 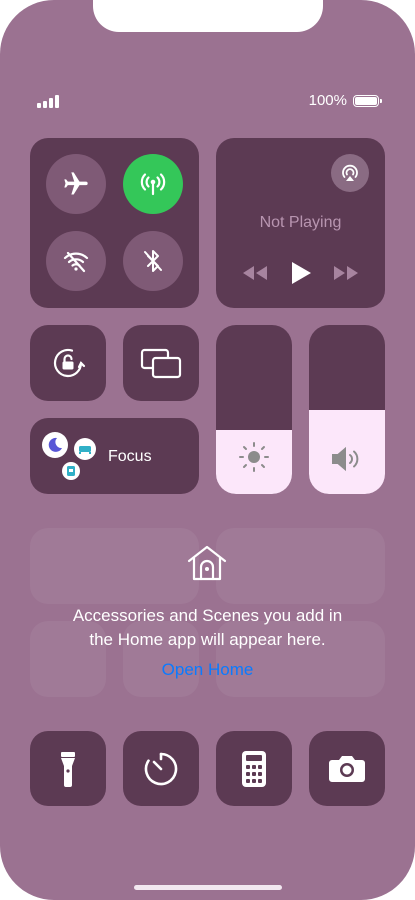 I want to click on rewind-icon, so click(x=255, y=273).